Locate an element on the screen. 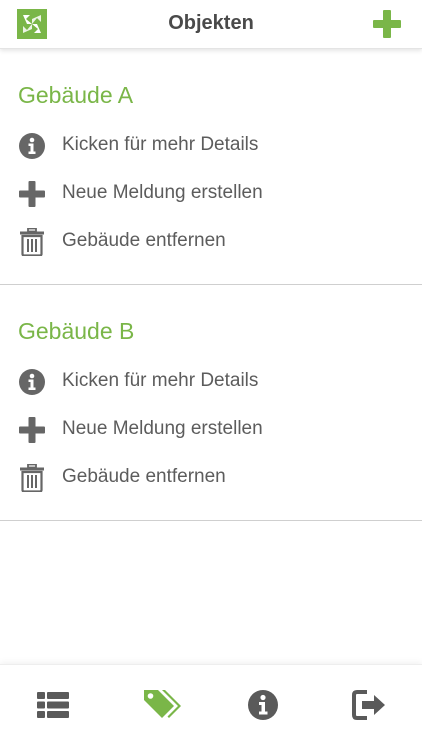  bottom-nav is located at coordinates (211, 707).